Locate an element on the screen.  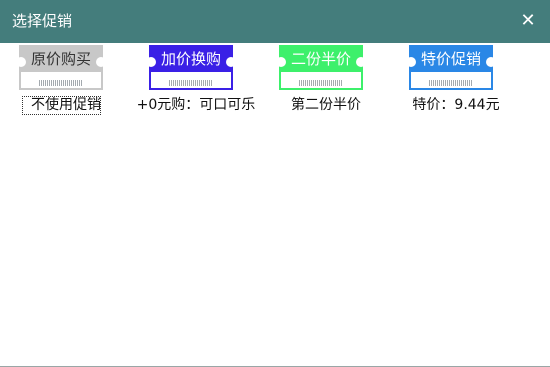
coupon-caption: 特价：9.44元 is located at coordinates (456, 105).